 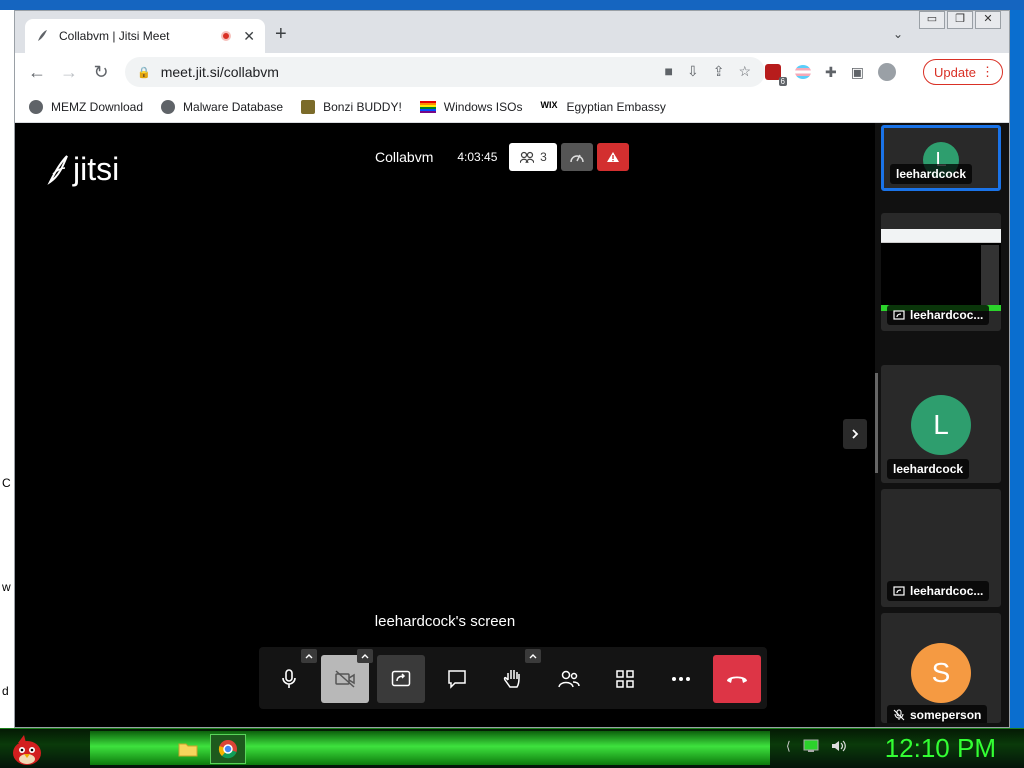 I want to click on room-name: Collabvm, so click(x=404, y=157).